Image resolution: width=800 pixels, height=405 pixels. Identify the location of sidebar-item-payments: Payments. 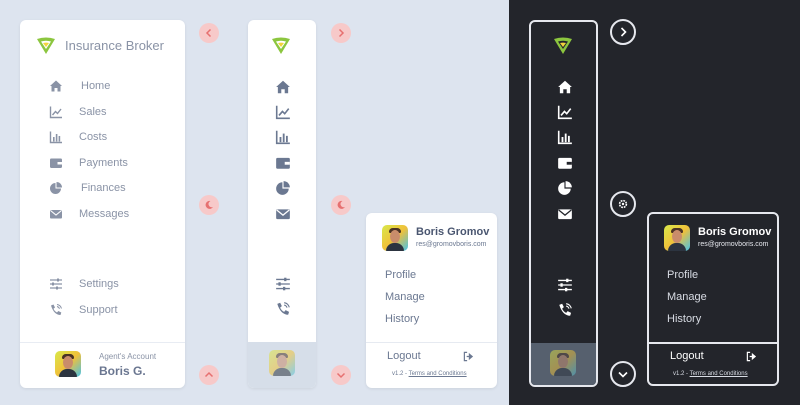
(88, 163).